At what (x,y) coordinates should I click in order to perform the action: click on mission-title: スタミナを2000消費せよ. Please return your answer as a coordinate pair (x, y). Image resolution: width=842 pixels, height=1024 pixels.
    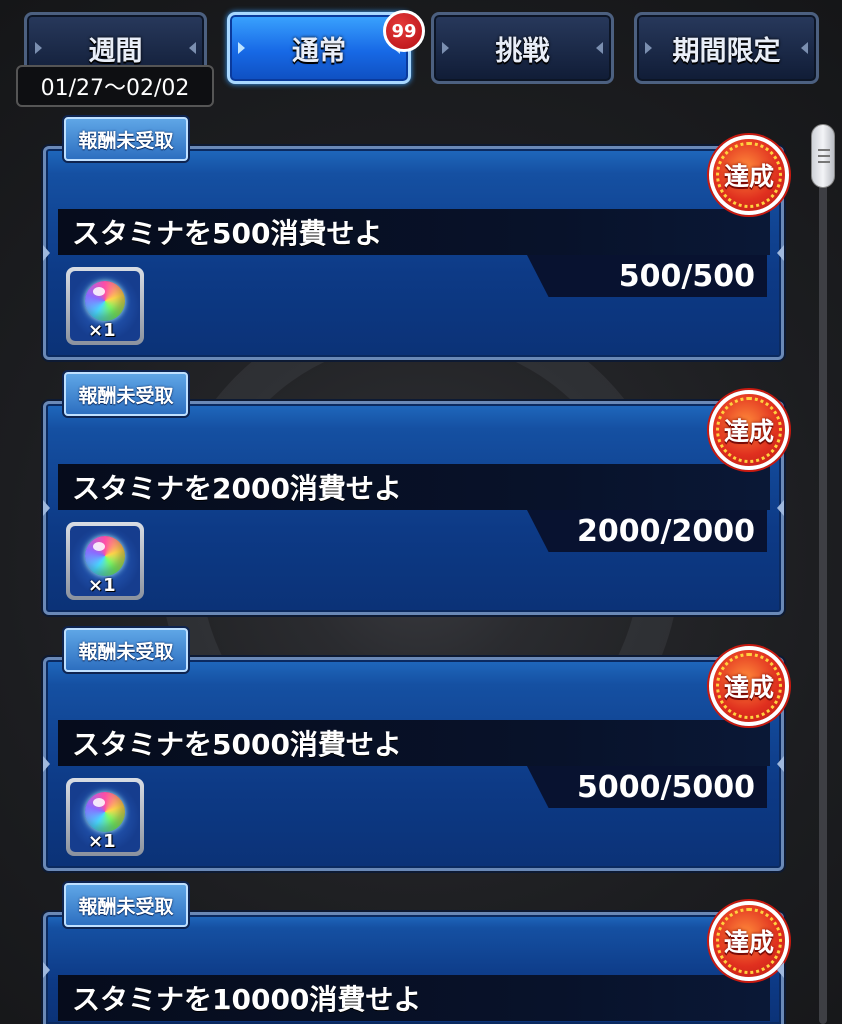
    Looking at the image, I should click on (414, 487).